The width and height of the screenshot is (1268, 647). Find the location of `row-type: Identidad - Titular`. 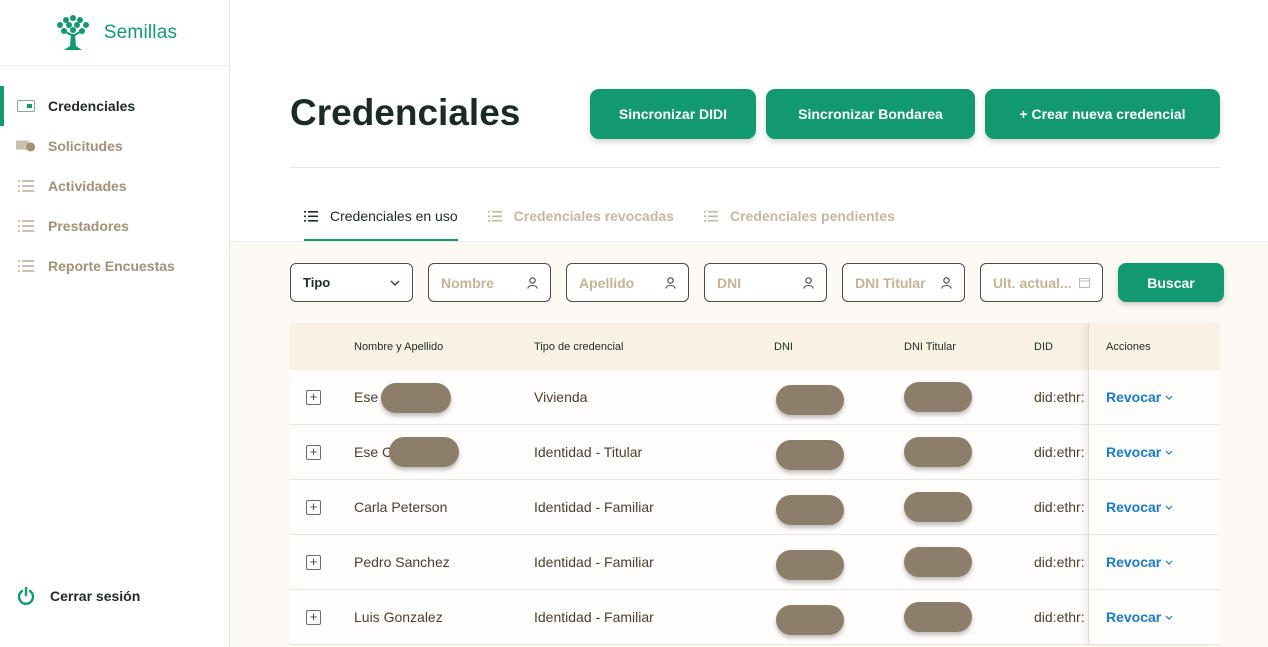

row-type: Identidad - Titular is located at coordinates (588, 452).